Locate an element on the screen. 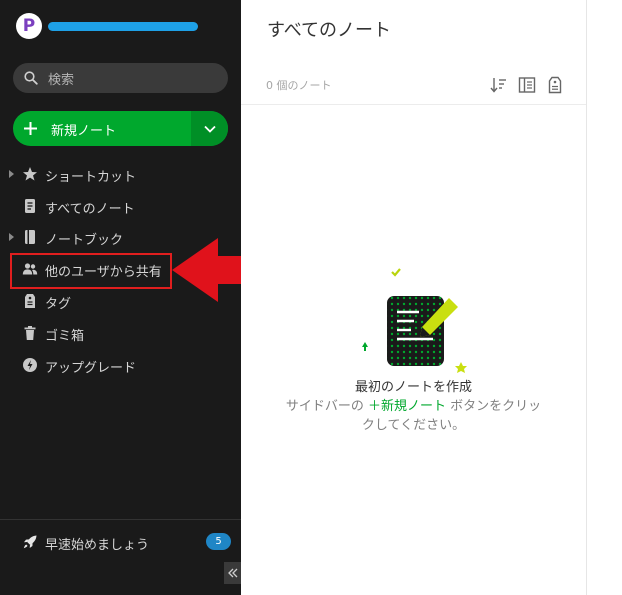  sidebar-item-shortcuts: ショートカット is located at coordinates (120, 174).